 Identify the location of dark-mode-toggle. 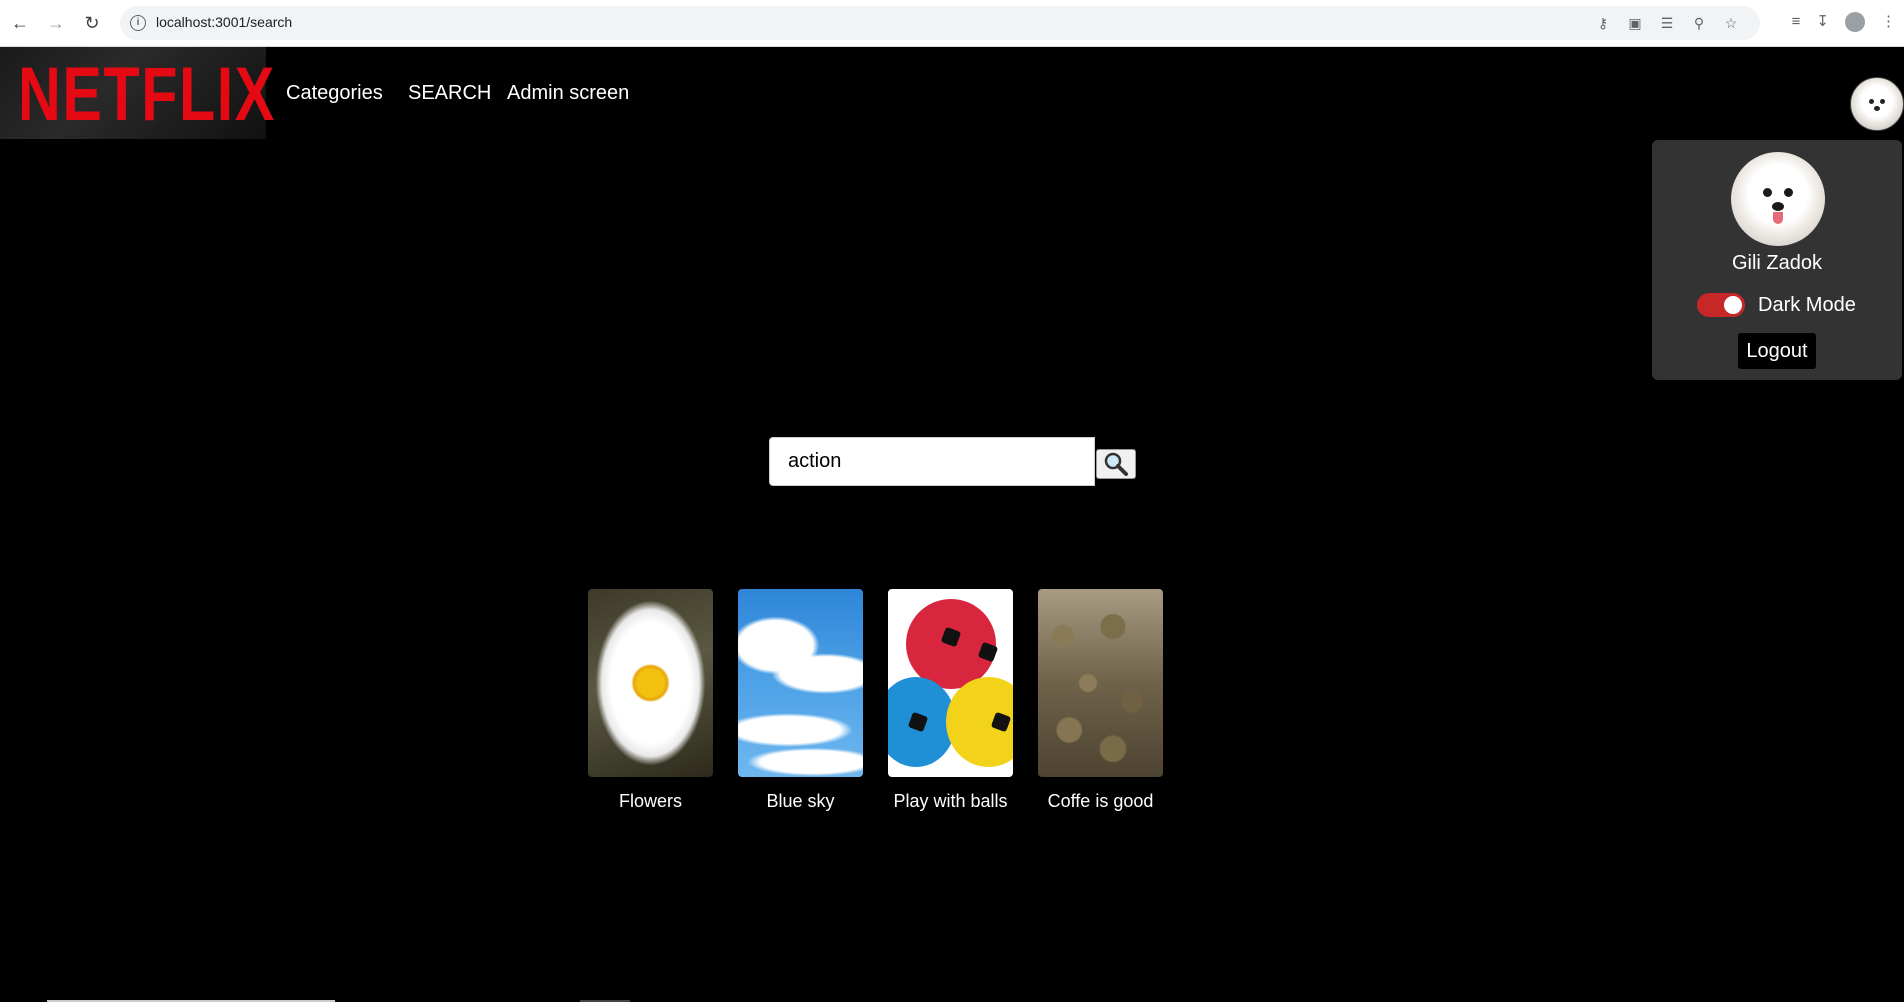
(1721, 305).